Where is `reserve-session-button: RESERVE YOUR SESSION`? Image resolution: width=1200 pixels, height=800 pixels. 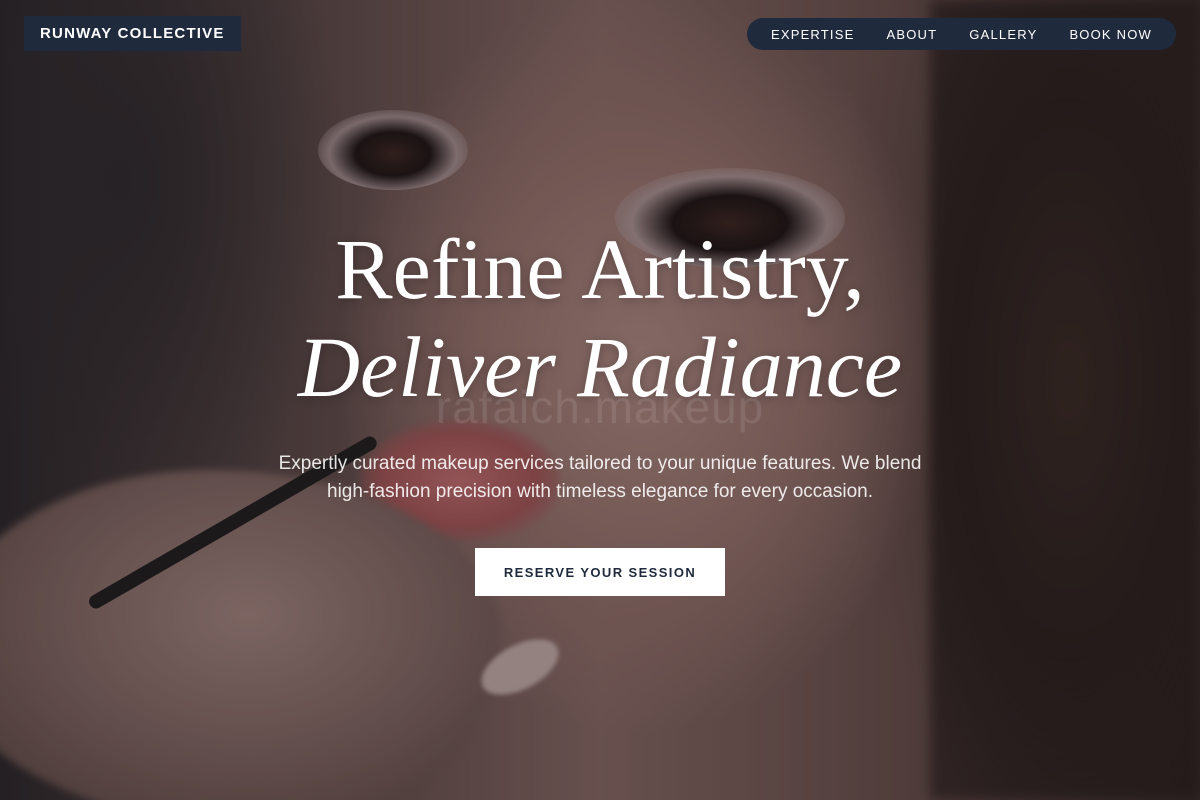
reserve-session-button: RESERVE YOUR SESSION is located at coordinates (600, 572).